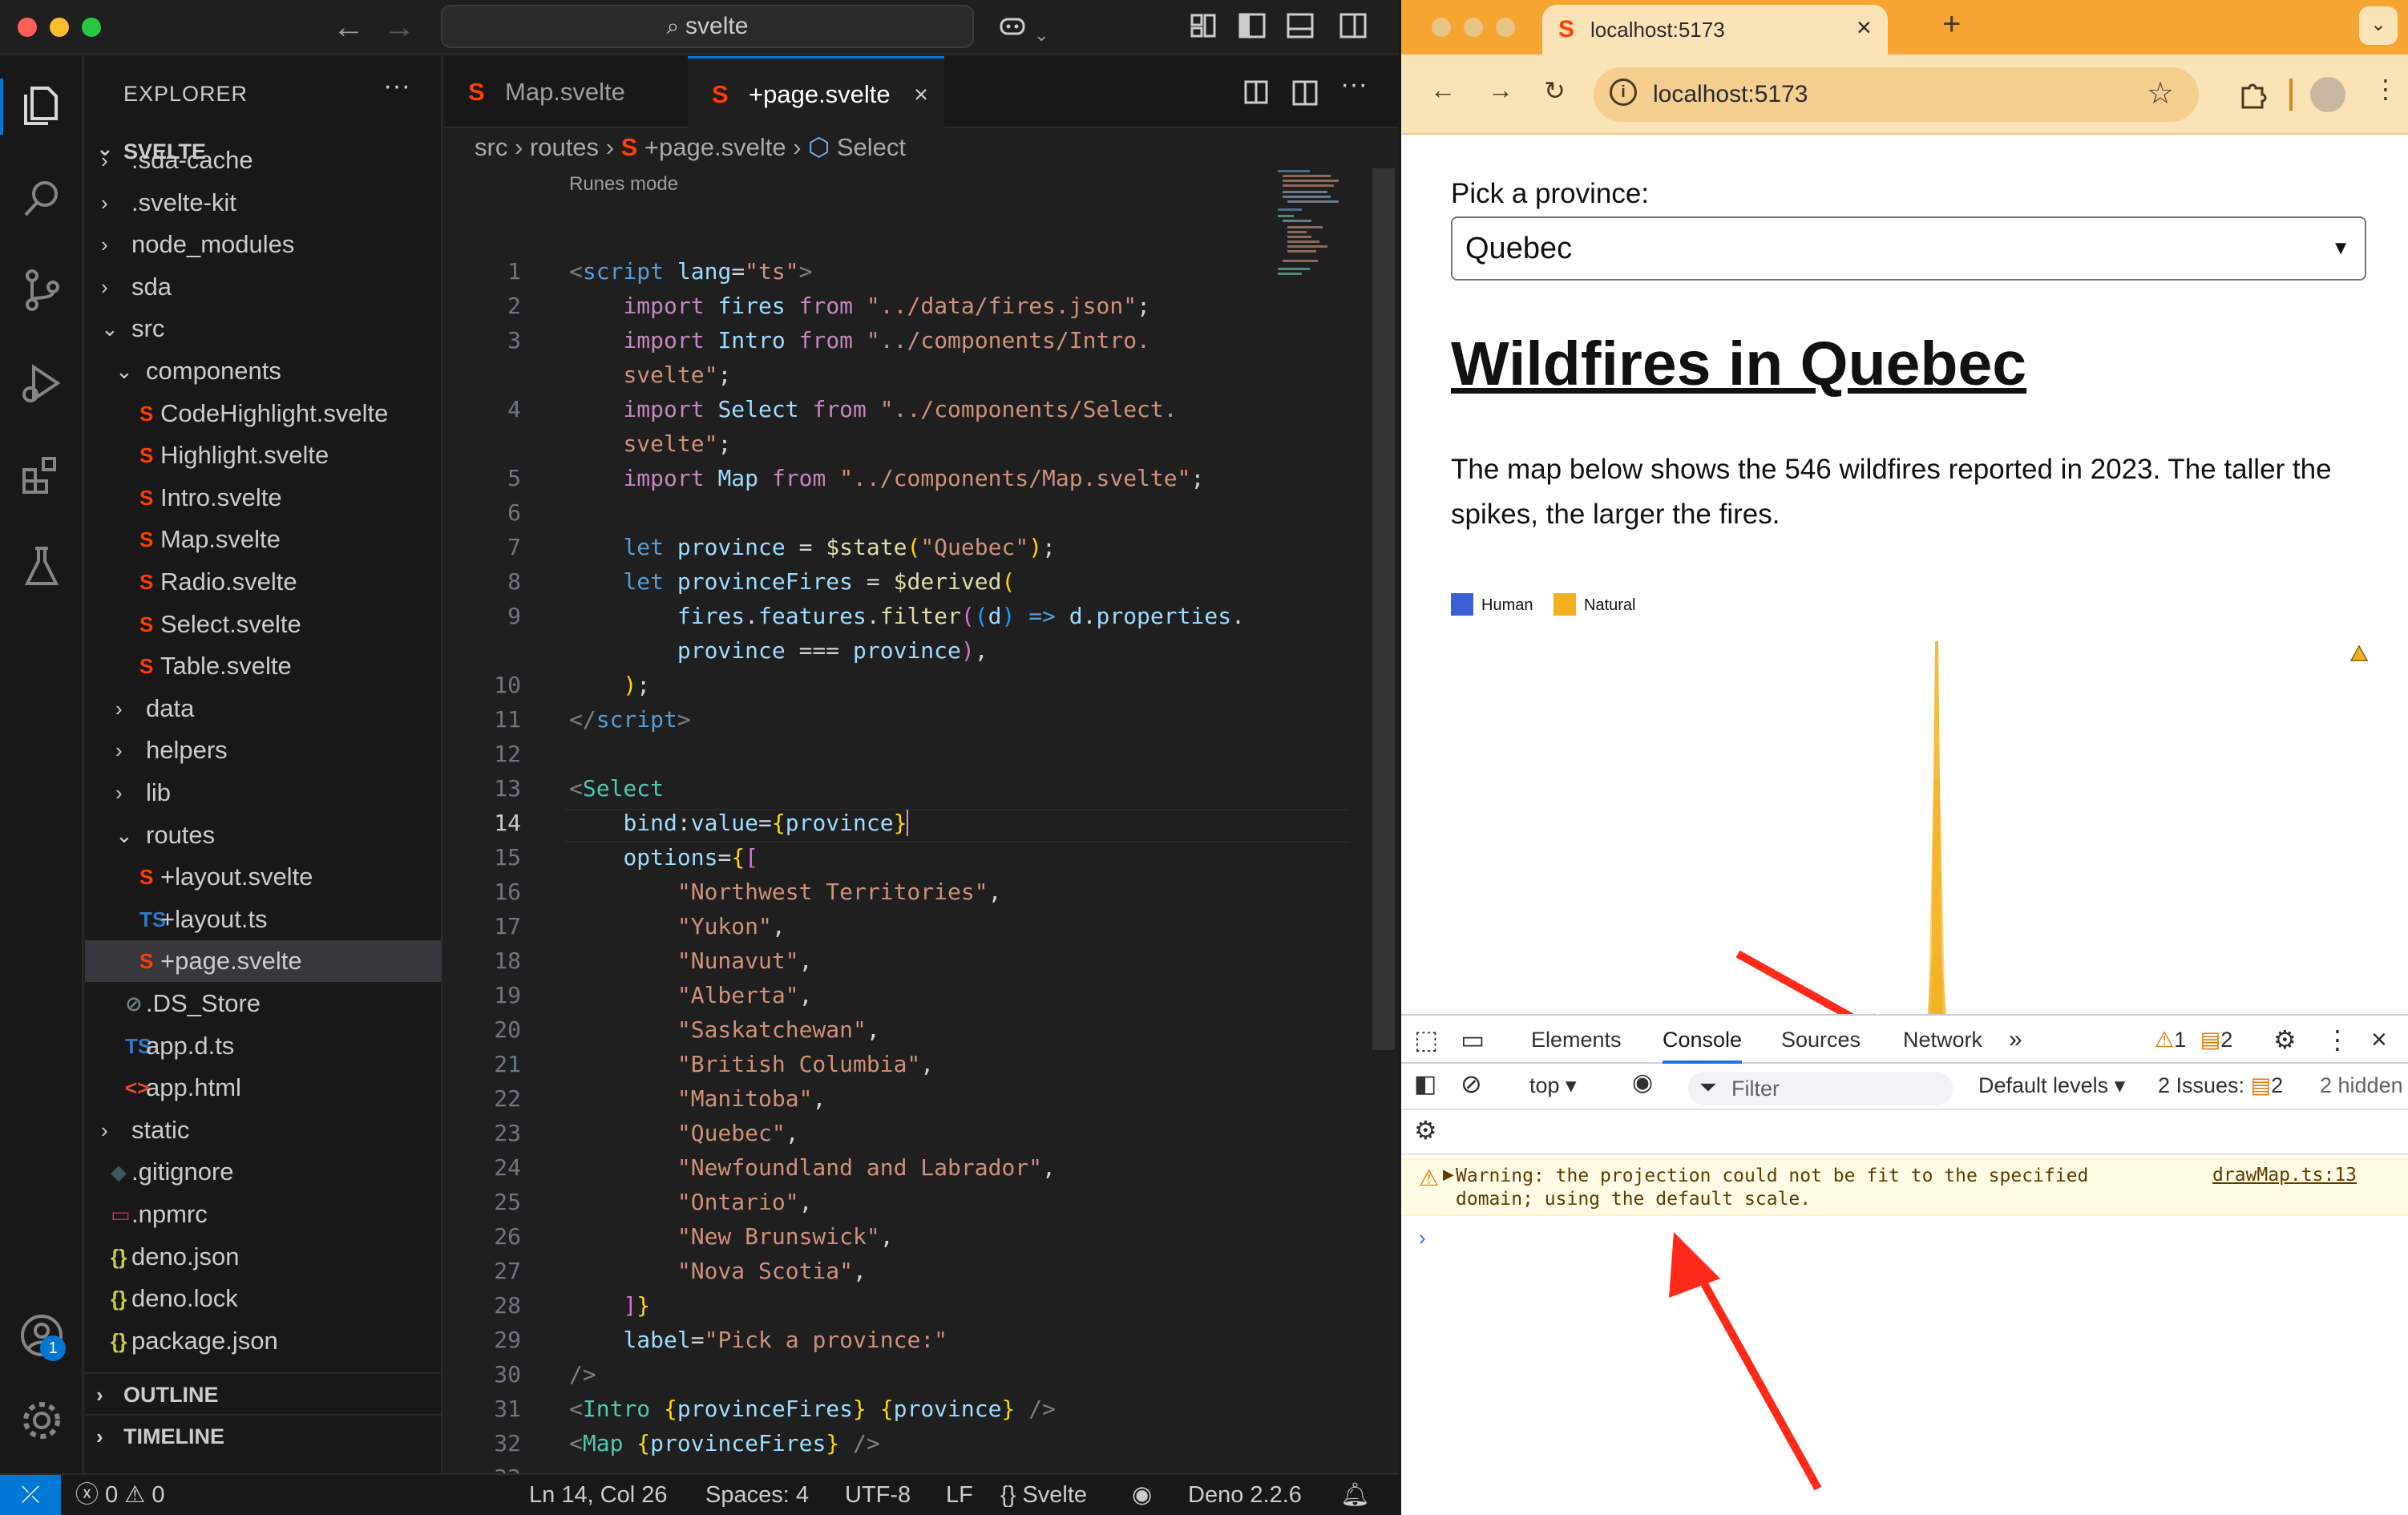 This screenshot has width=2408, height=1515. I want to click on breadcrumb-file: +page.svelte, so click(715, 147).